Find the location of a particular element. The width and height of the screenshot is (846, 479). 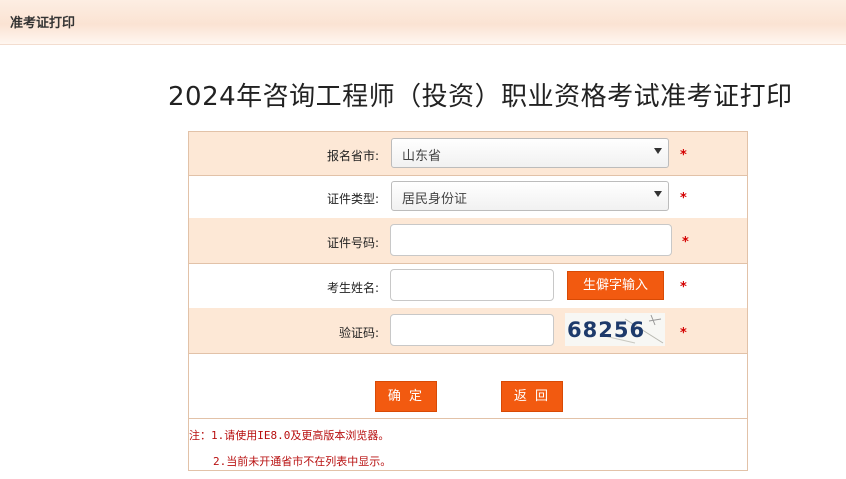

form-row-id-number: 证件号码: * is located at coordinates (468, 241).